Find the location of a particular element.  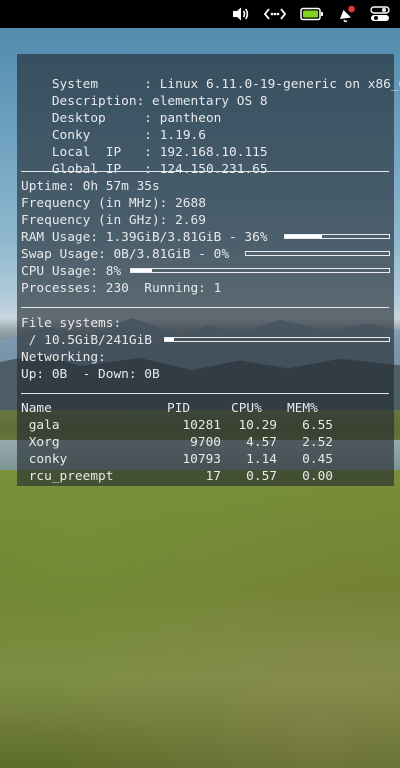

swap-usage: Swap Usage: 0B/3.81GiB - 0% is located at coordinates (125, 254).